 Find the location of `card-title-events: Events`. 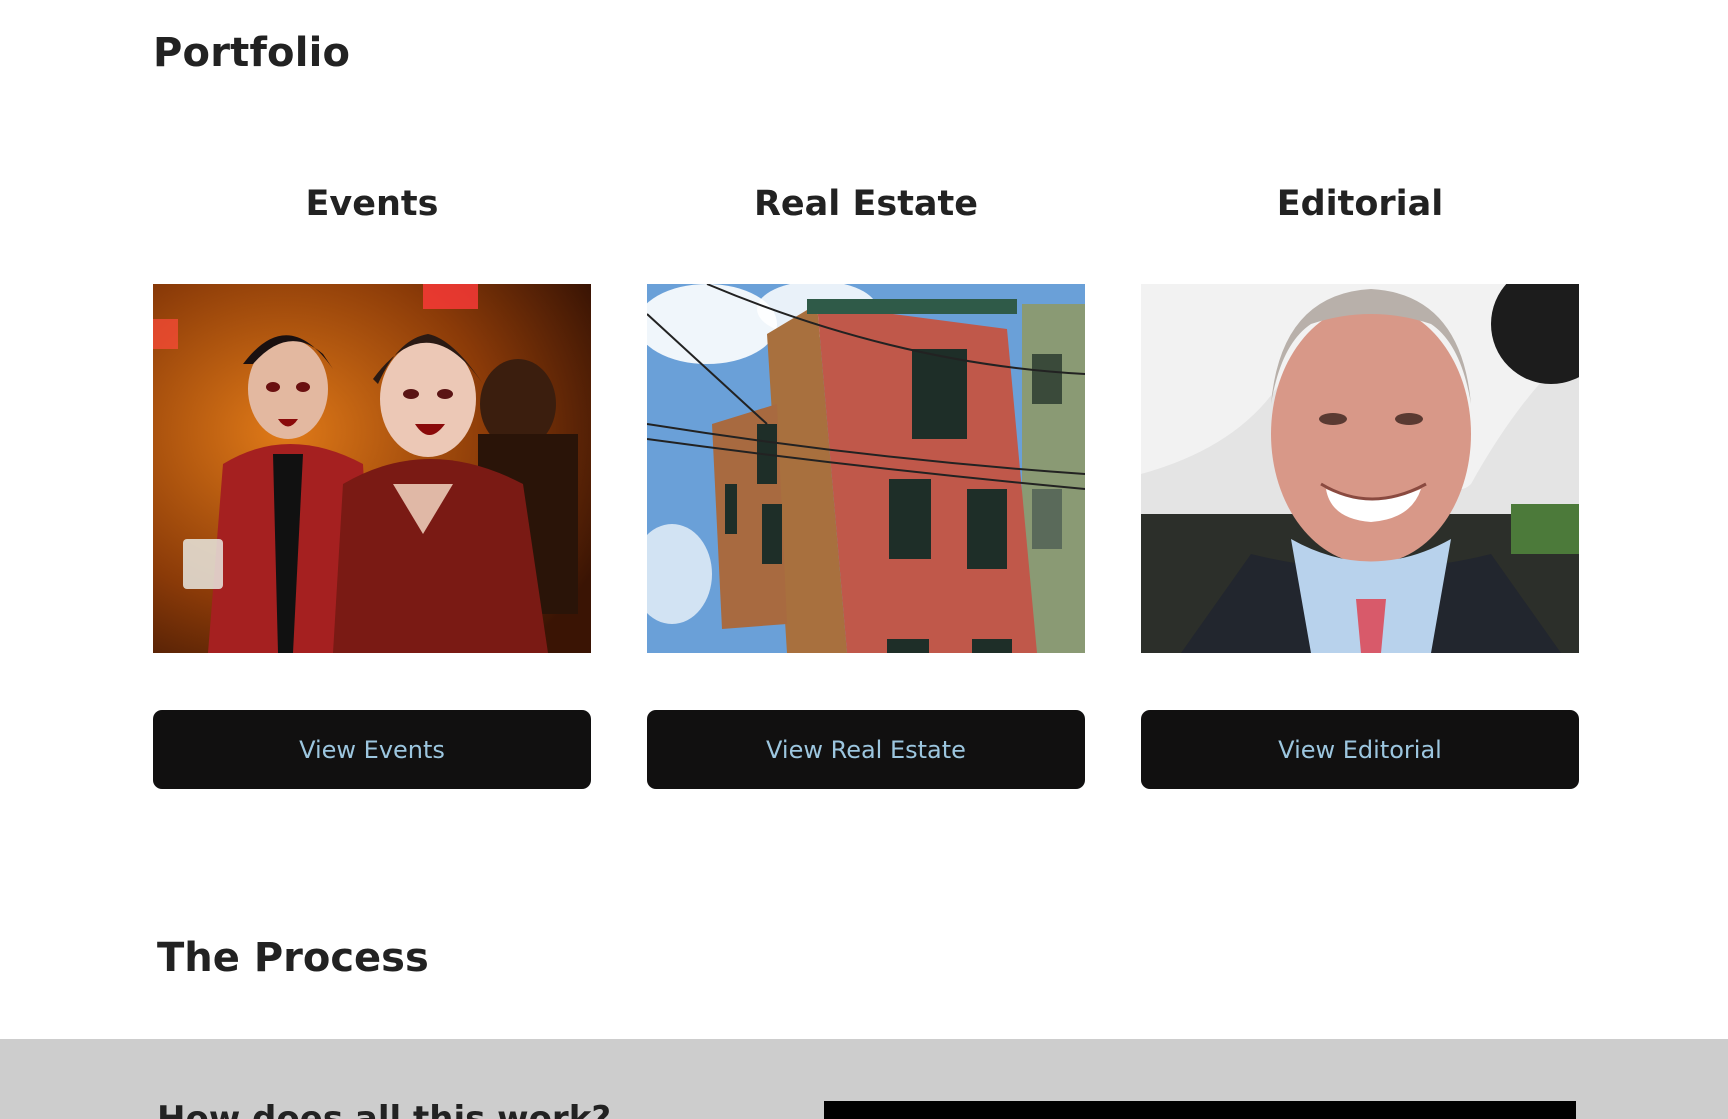

card-title-events: Events is located at coordinates (372, 204).